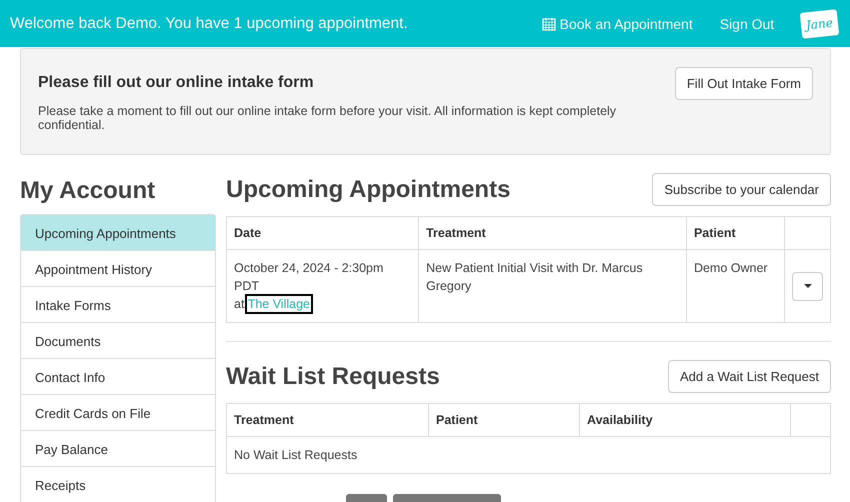 The height and width of the screenshot is (502, 850). What do you see at coordinates (239, 304) in the screenshot?
I see `location-prefix: at` at bounding box center [239, 304].